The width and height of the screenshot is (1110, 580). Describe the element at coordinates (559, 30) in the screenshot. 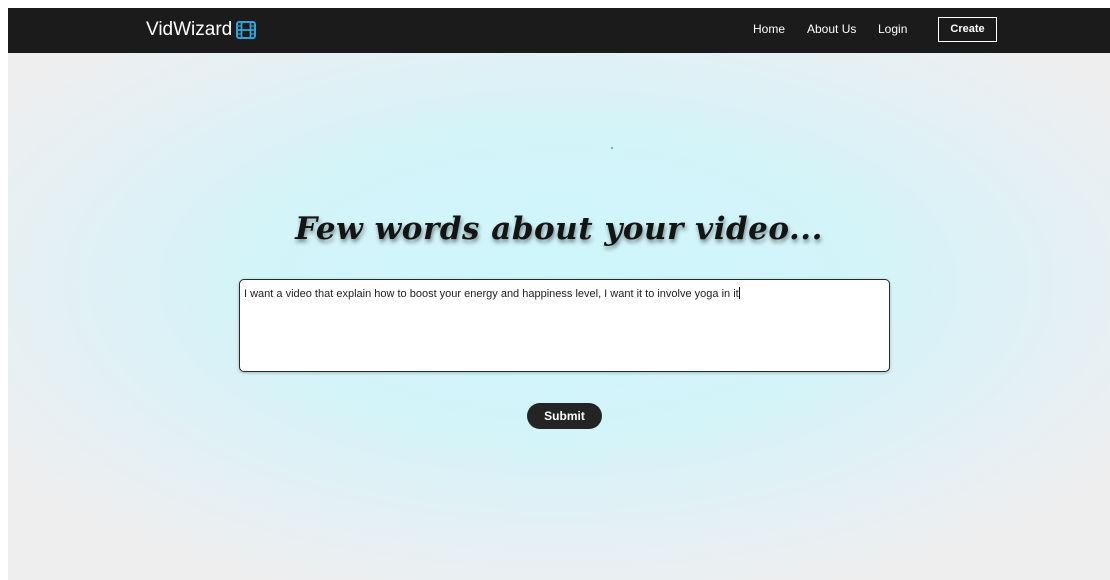

I see `navbar: VidWizard Home About Us Login Create` at that location.